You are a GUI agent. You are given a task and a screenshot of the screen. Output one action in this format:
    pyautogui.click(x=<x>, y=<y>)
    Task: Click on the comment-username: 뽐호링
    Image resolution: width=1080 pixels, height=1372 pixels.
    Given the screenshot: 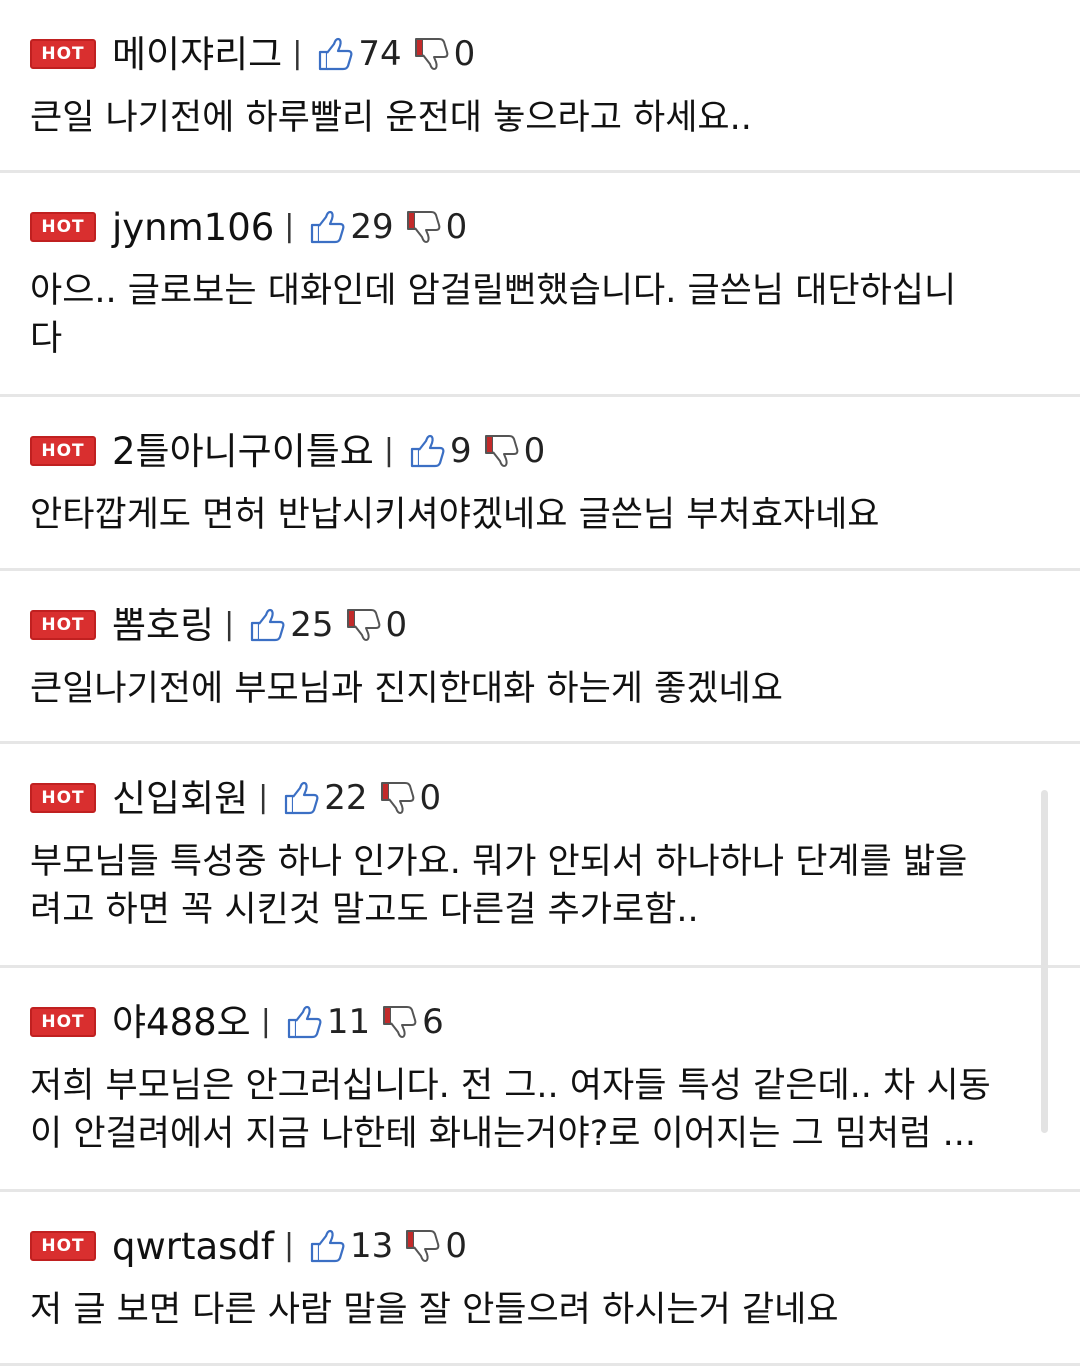 What is the action you would take?
    pyautogui.click(x=163, y=625)
    